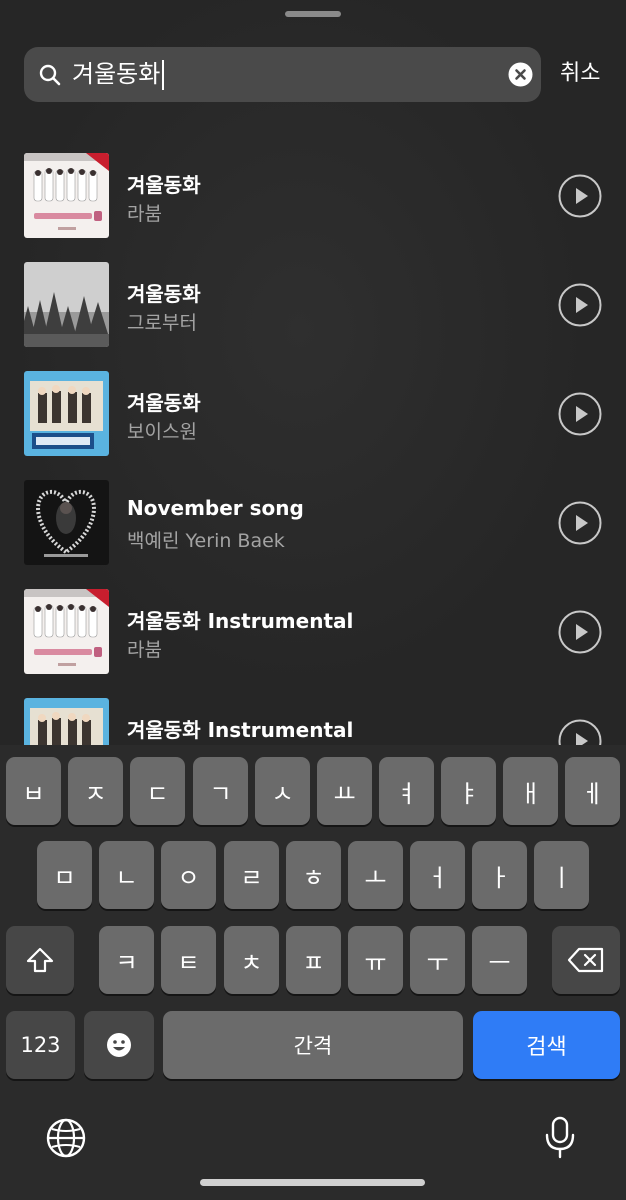 This screenshot has width=626, height=1200. I want to click on key: ㅛ, so click(344, 791).